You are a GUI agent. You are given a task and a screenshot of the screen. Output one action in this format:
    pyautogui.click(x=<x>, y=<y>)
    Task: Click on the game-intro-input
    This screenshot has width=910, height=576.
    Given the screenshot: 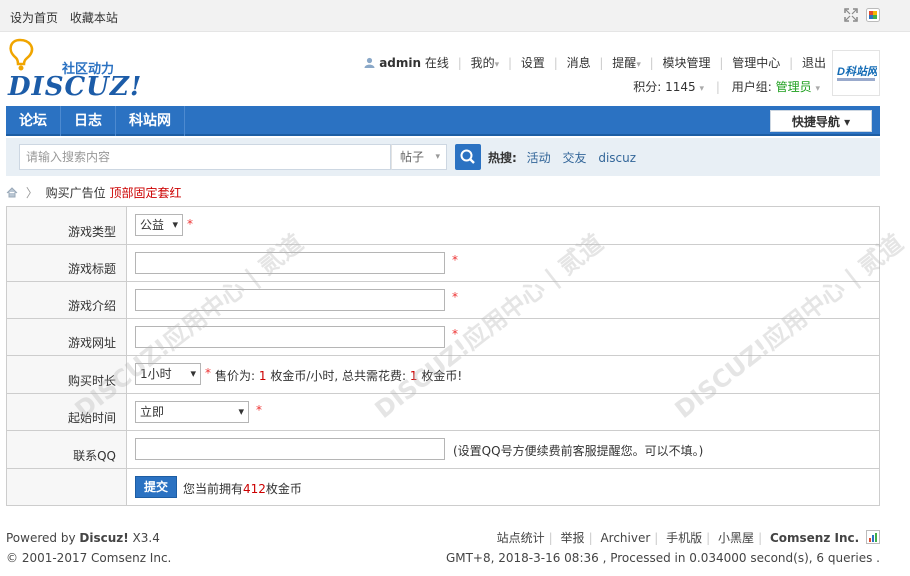 What is the action you would take?
    pyautogui.click(x=290, y=300)
    